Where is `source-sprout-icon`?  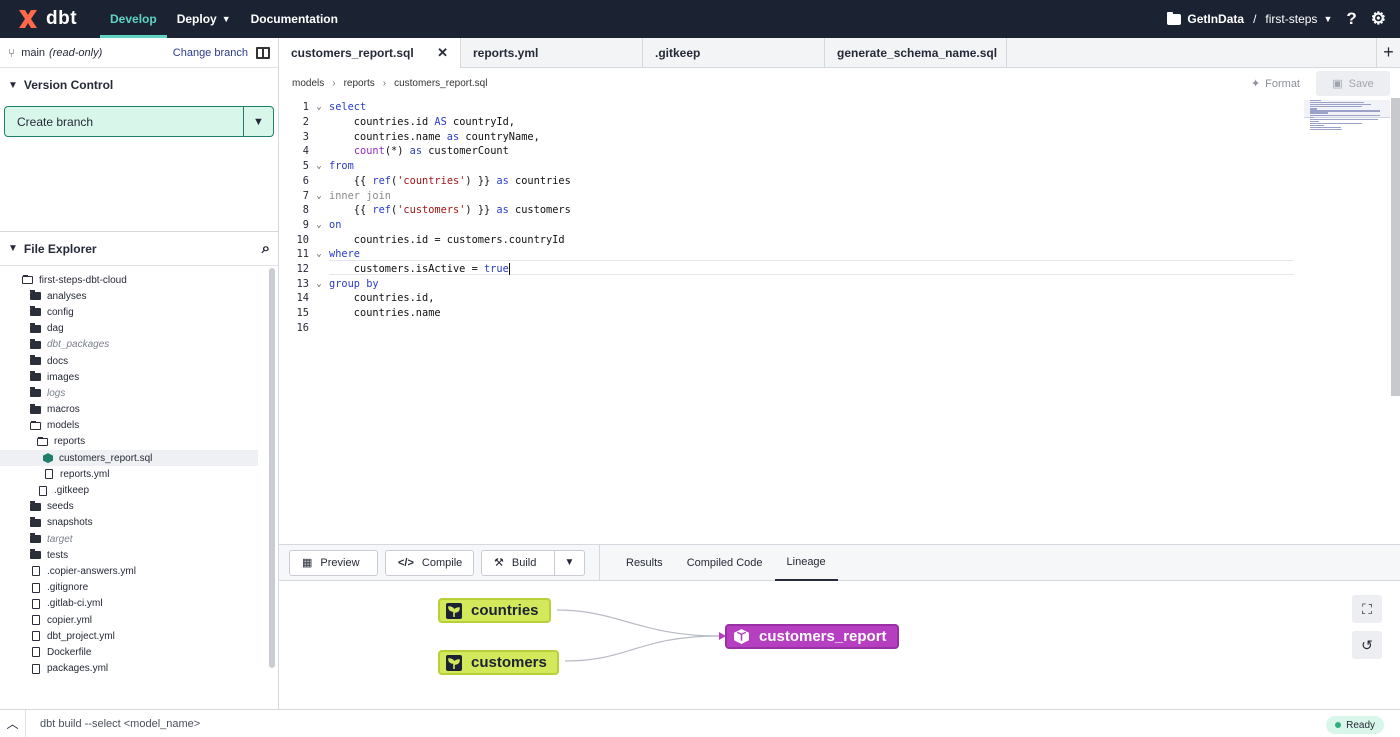 source-sprout-icon is located at coordinates (454, 610).